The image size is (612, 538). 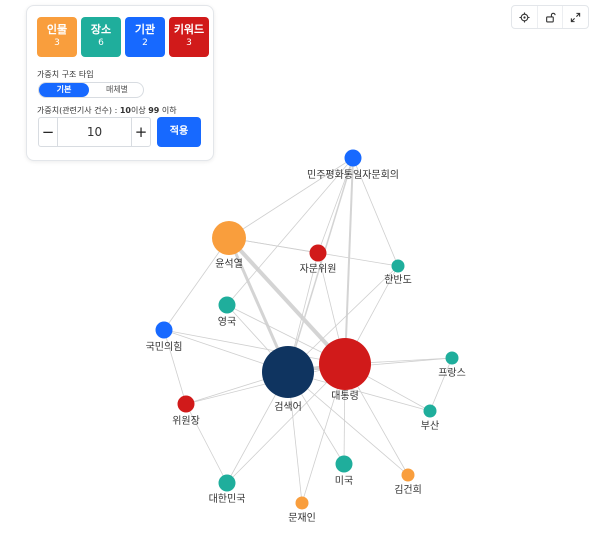 I want to click on graph-node-label: 영국, so click(x=227, y=322).